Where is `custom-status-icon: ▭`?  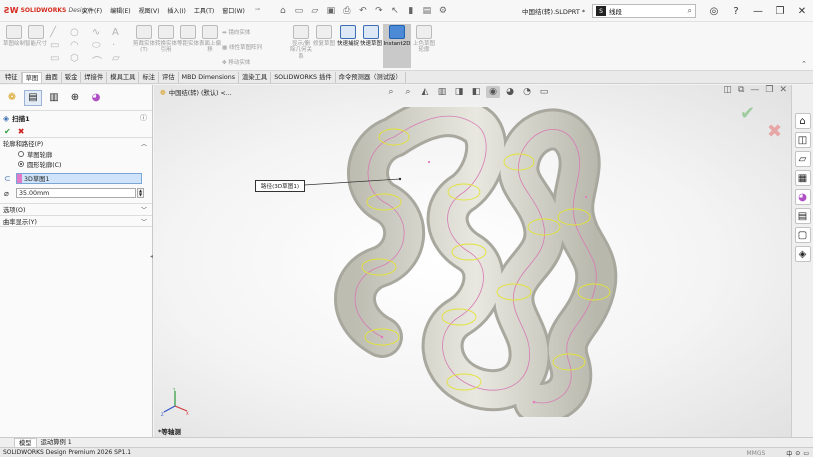
custom-status-icon: ▭ is located at coordinates (806, 453).